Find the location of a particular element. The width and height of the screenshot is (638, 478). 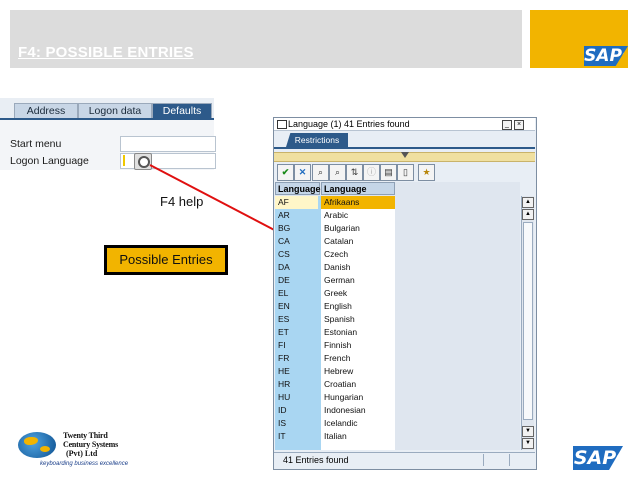

table-row: BG Bulgarian is located at coordinates (335, 228).